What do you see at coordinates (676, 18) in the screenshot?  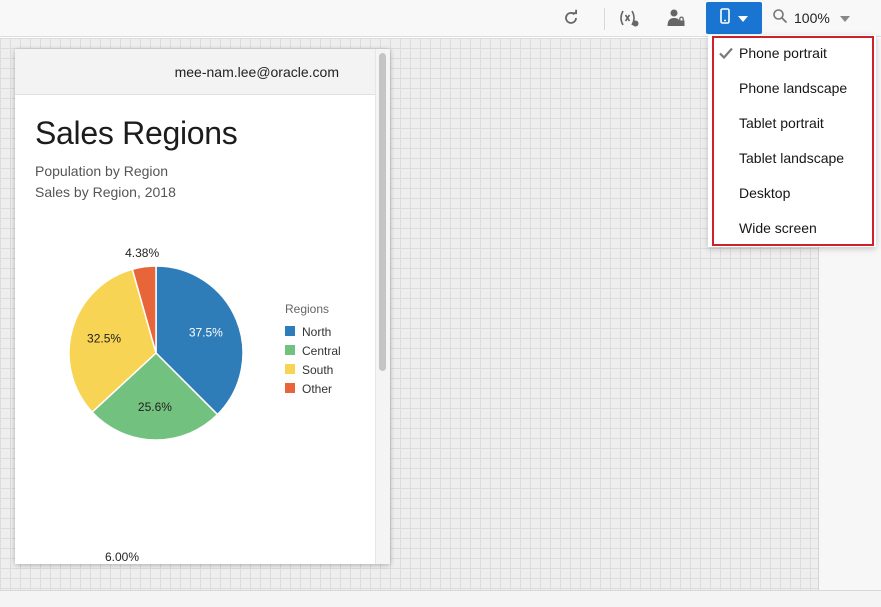 I see `person-lock-icon` at bounding box center [676, 18].